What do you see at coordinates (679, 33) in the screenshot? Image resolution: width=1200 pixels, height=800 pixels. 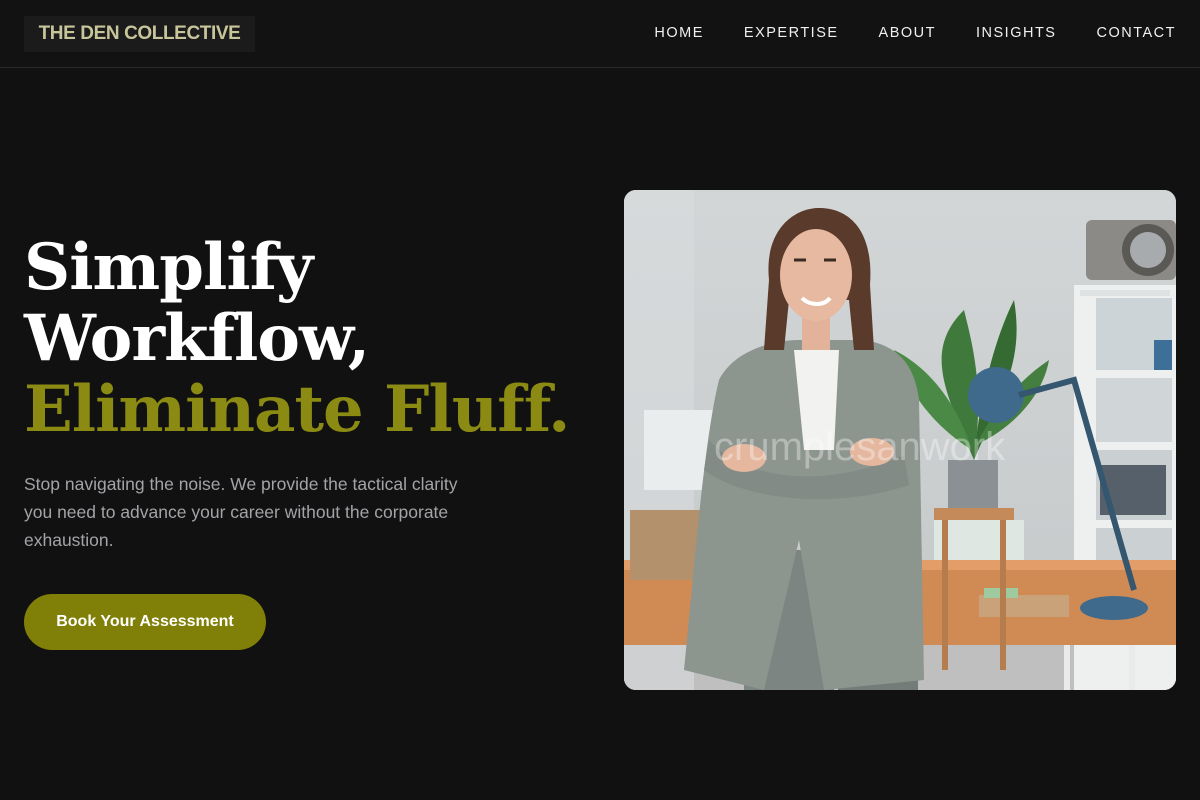 I see `nav-home-link: HOME` at bounding box center [679, 33].